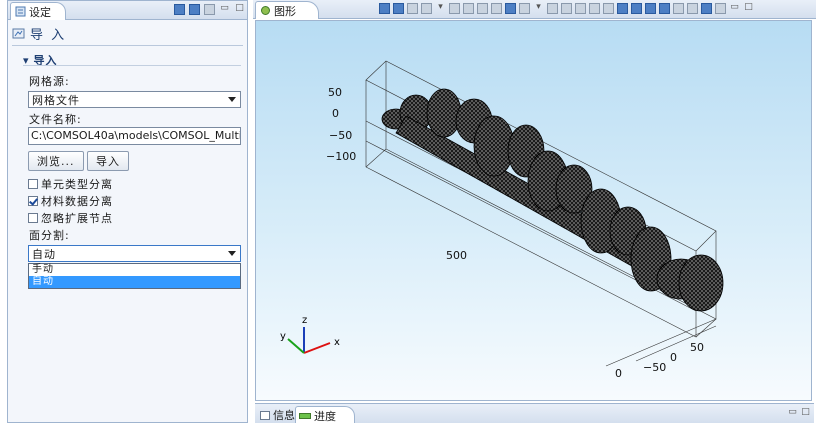 The width and height of the screenshot is (816, 423). I want to click on clear-icon, so click(706, 8).